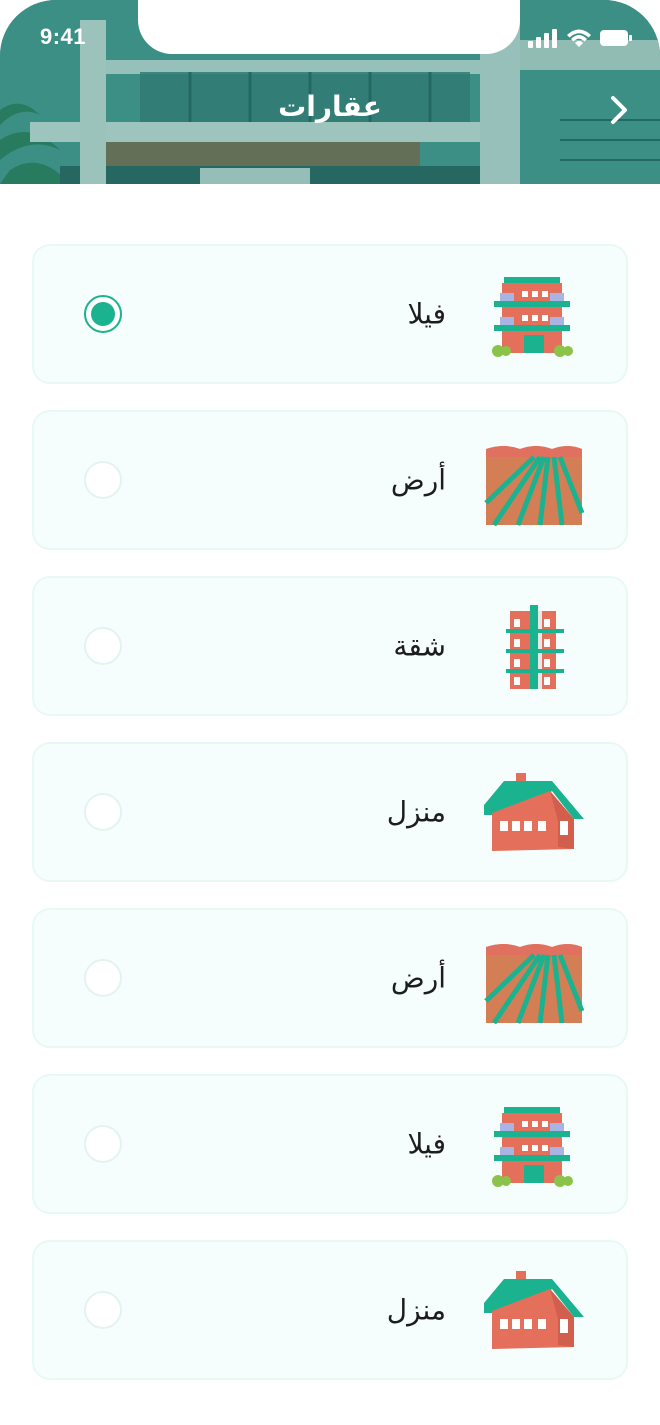 Image resolution: width=660 pixels, height=1425 pixels. I want to click on property-option-apartment: شقة, so click(330, 646).